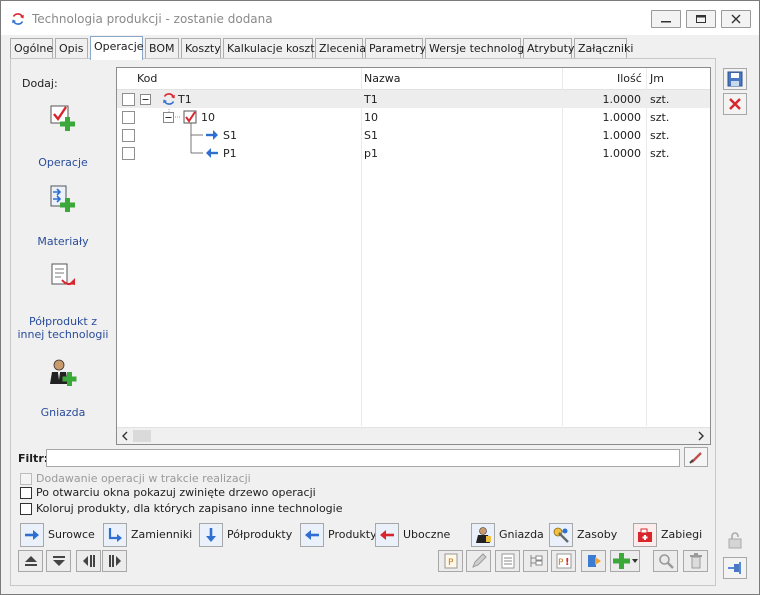 The height and width of the screenshot is (595, 760). I want to click on legend-label: Półprodukty, so click(260, 534).